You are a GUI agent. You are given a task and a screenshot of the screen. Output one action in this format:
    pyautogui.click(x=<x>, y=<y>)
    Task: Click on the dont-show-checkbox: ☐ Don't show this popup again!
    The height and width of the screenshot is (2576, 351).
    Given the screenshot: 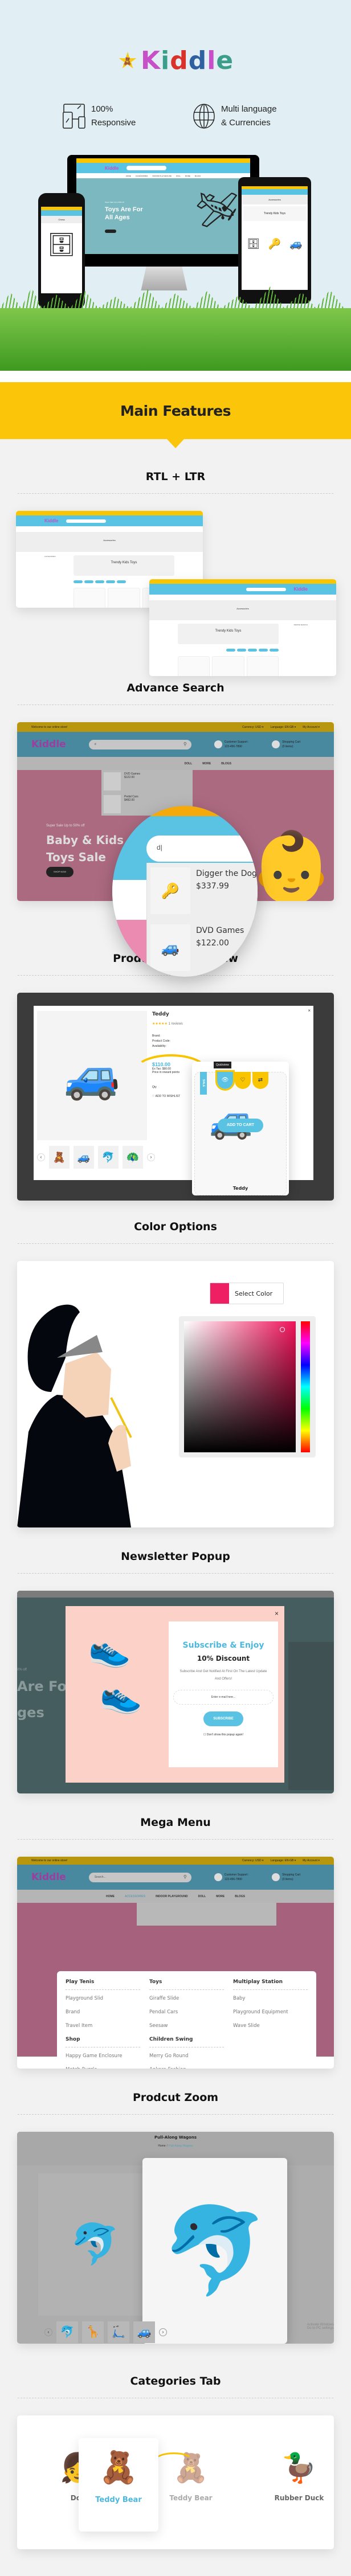 What is the action you would take?
    pyautogui.click(x=223, y=1735)
    